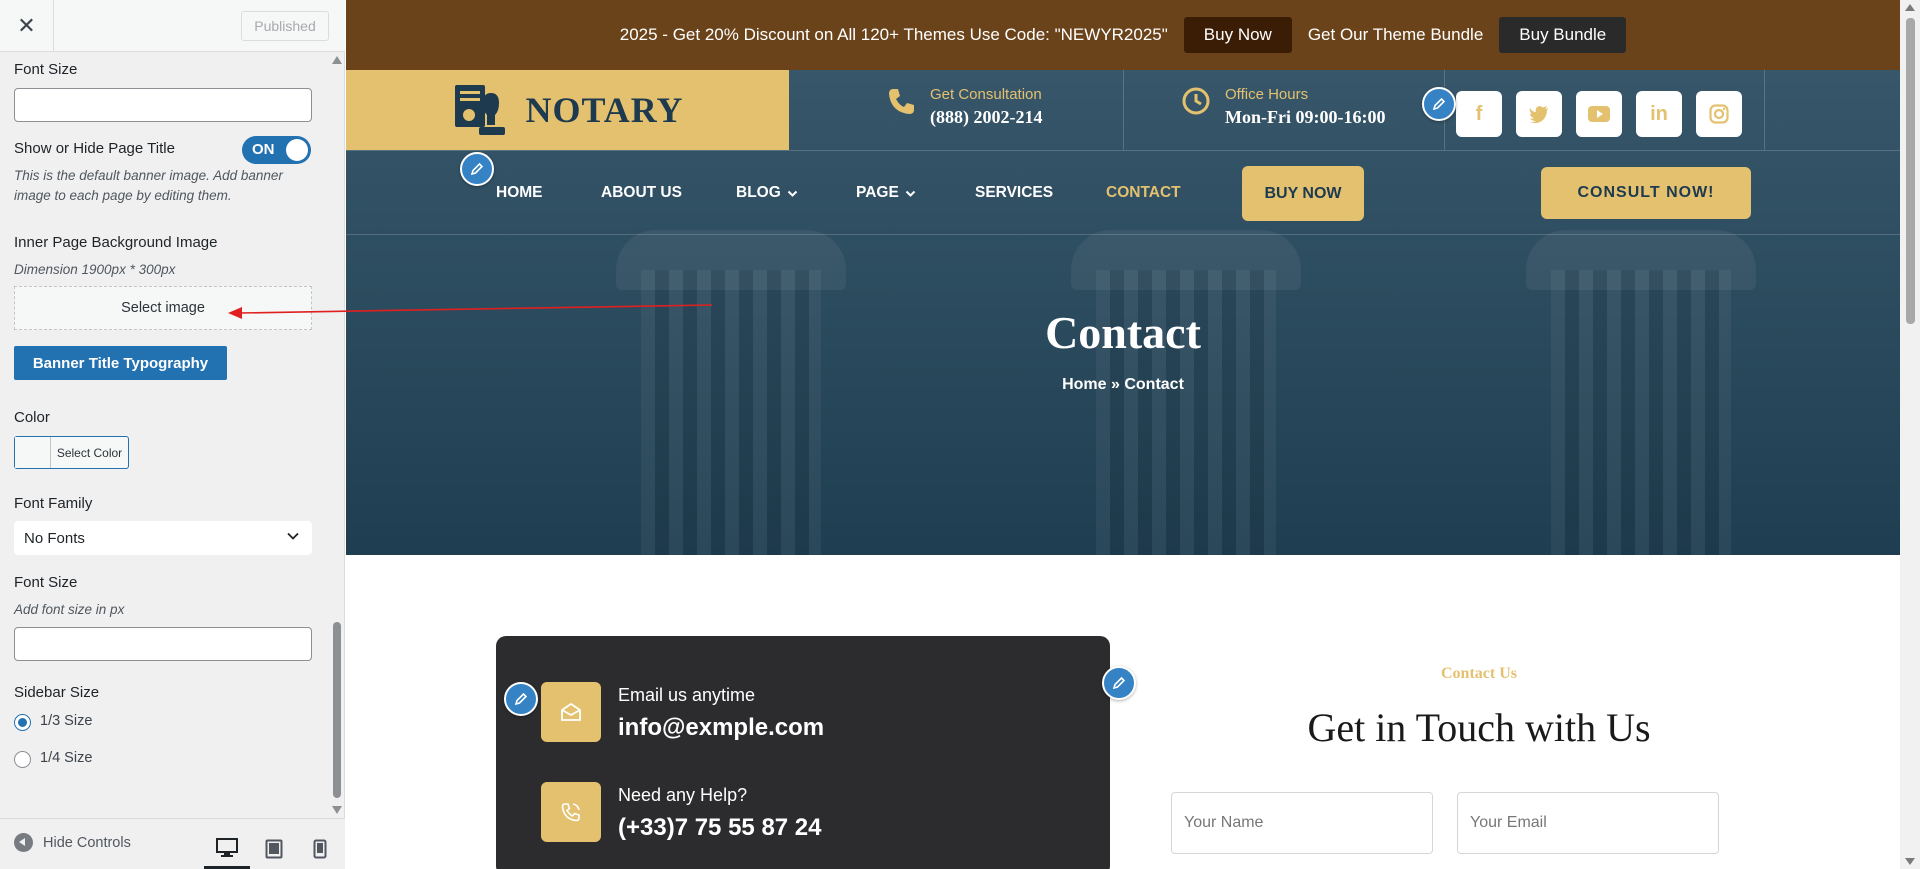 The height and width of the screenshot is (869, 1920). What do you see at coordinates (1237, 35) in the screenshot?
I see `promo-buy-now-button: Buy Now` at bounding box center [1237, 35].